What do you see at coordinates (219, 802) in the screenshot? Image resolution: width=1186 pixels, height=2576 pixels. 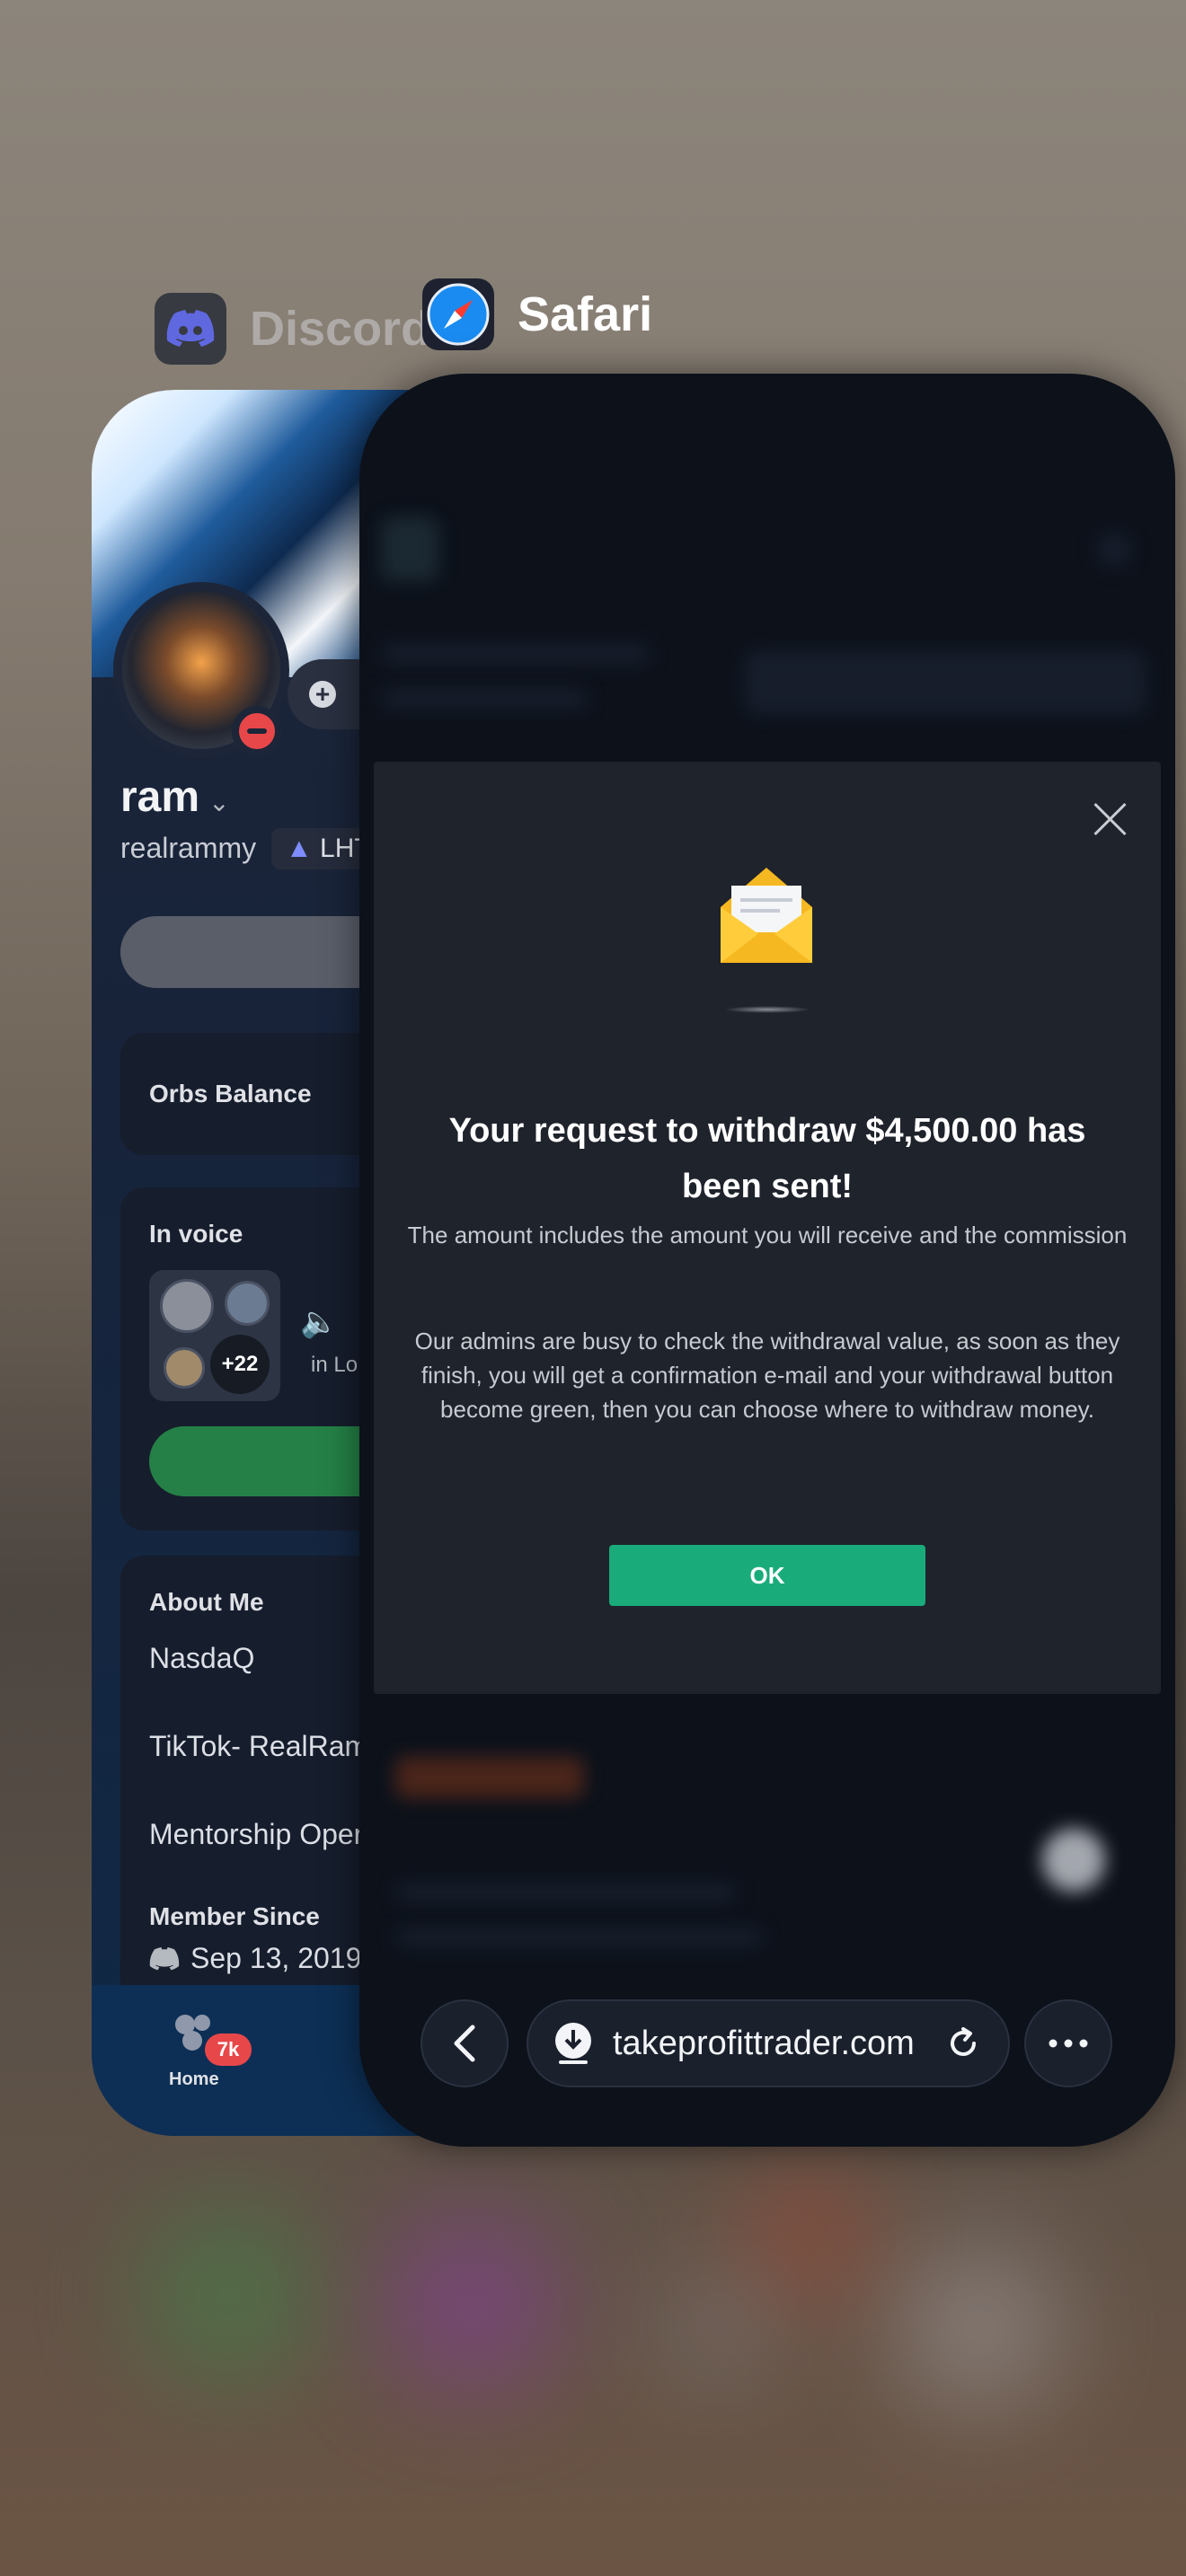 I see `chevron-down-icon: ⌄` at bounding box center [219, 802].